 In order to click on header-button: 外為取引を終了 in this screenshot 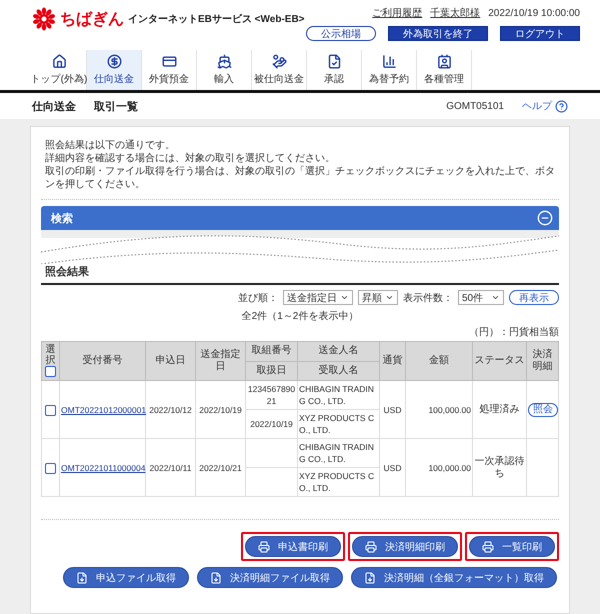, I will do `click(438, 33)`.